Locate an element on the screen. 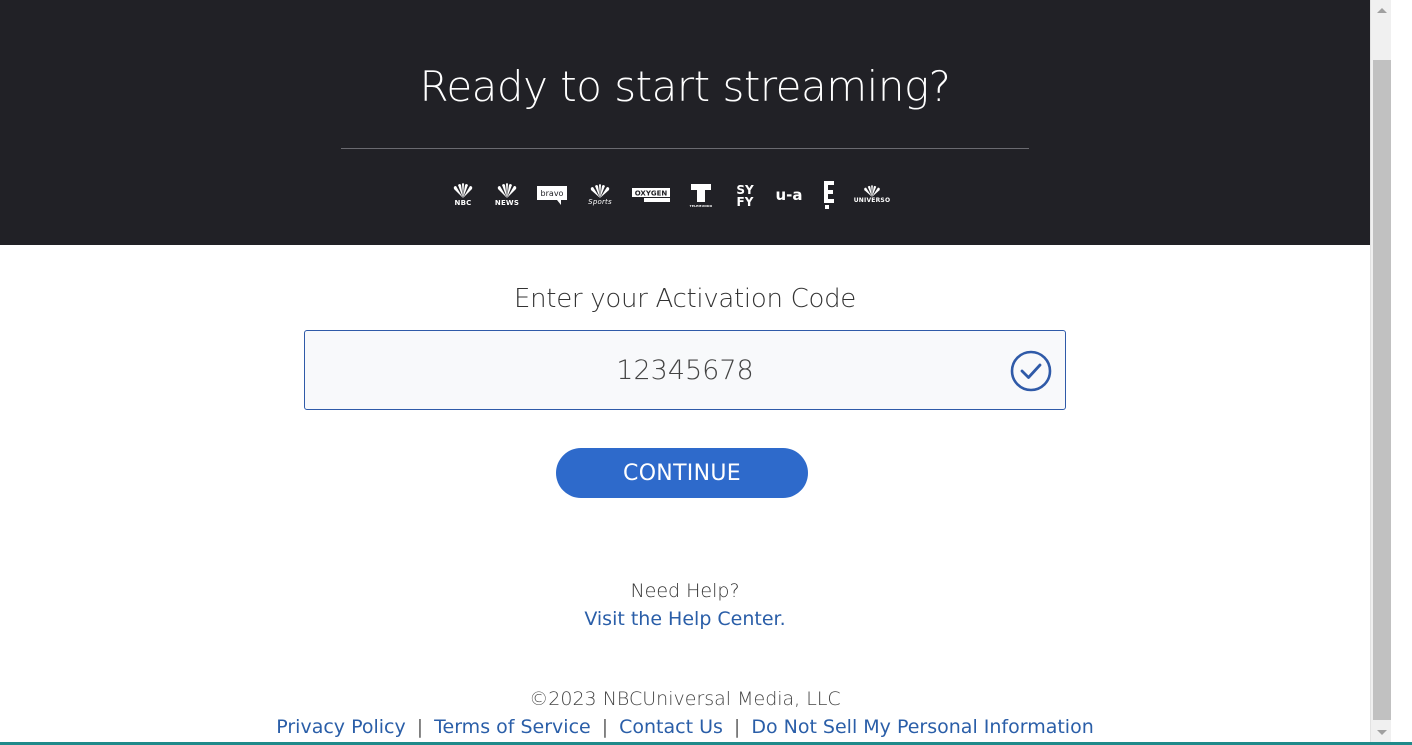 This screenshot has height=745, width=1412. activation-code-input is located at coordinates (685, 370).